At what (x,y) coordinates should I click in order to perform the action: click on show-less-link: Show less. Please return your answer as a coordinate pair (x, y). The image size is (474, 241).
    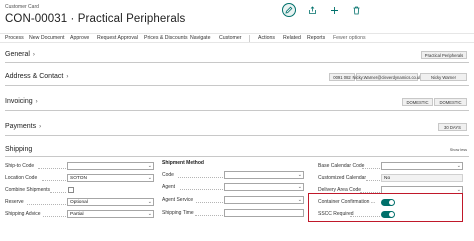
    Looking at the image, I should click on (458, 150).